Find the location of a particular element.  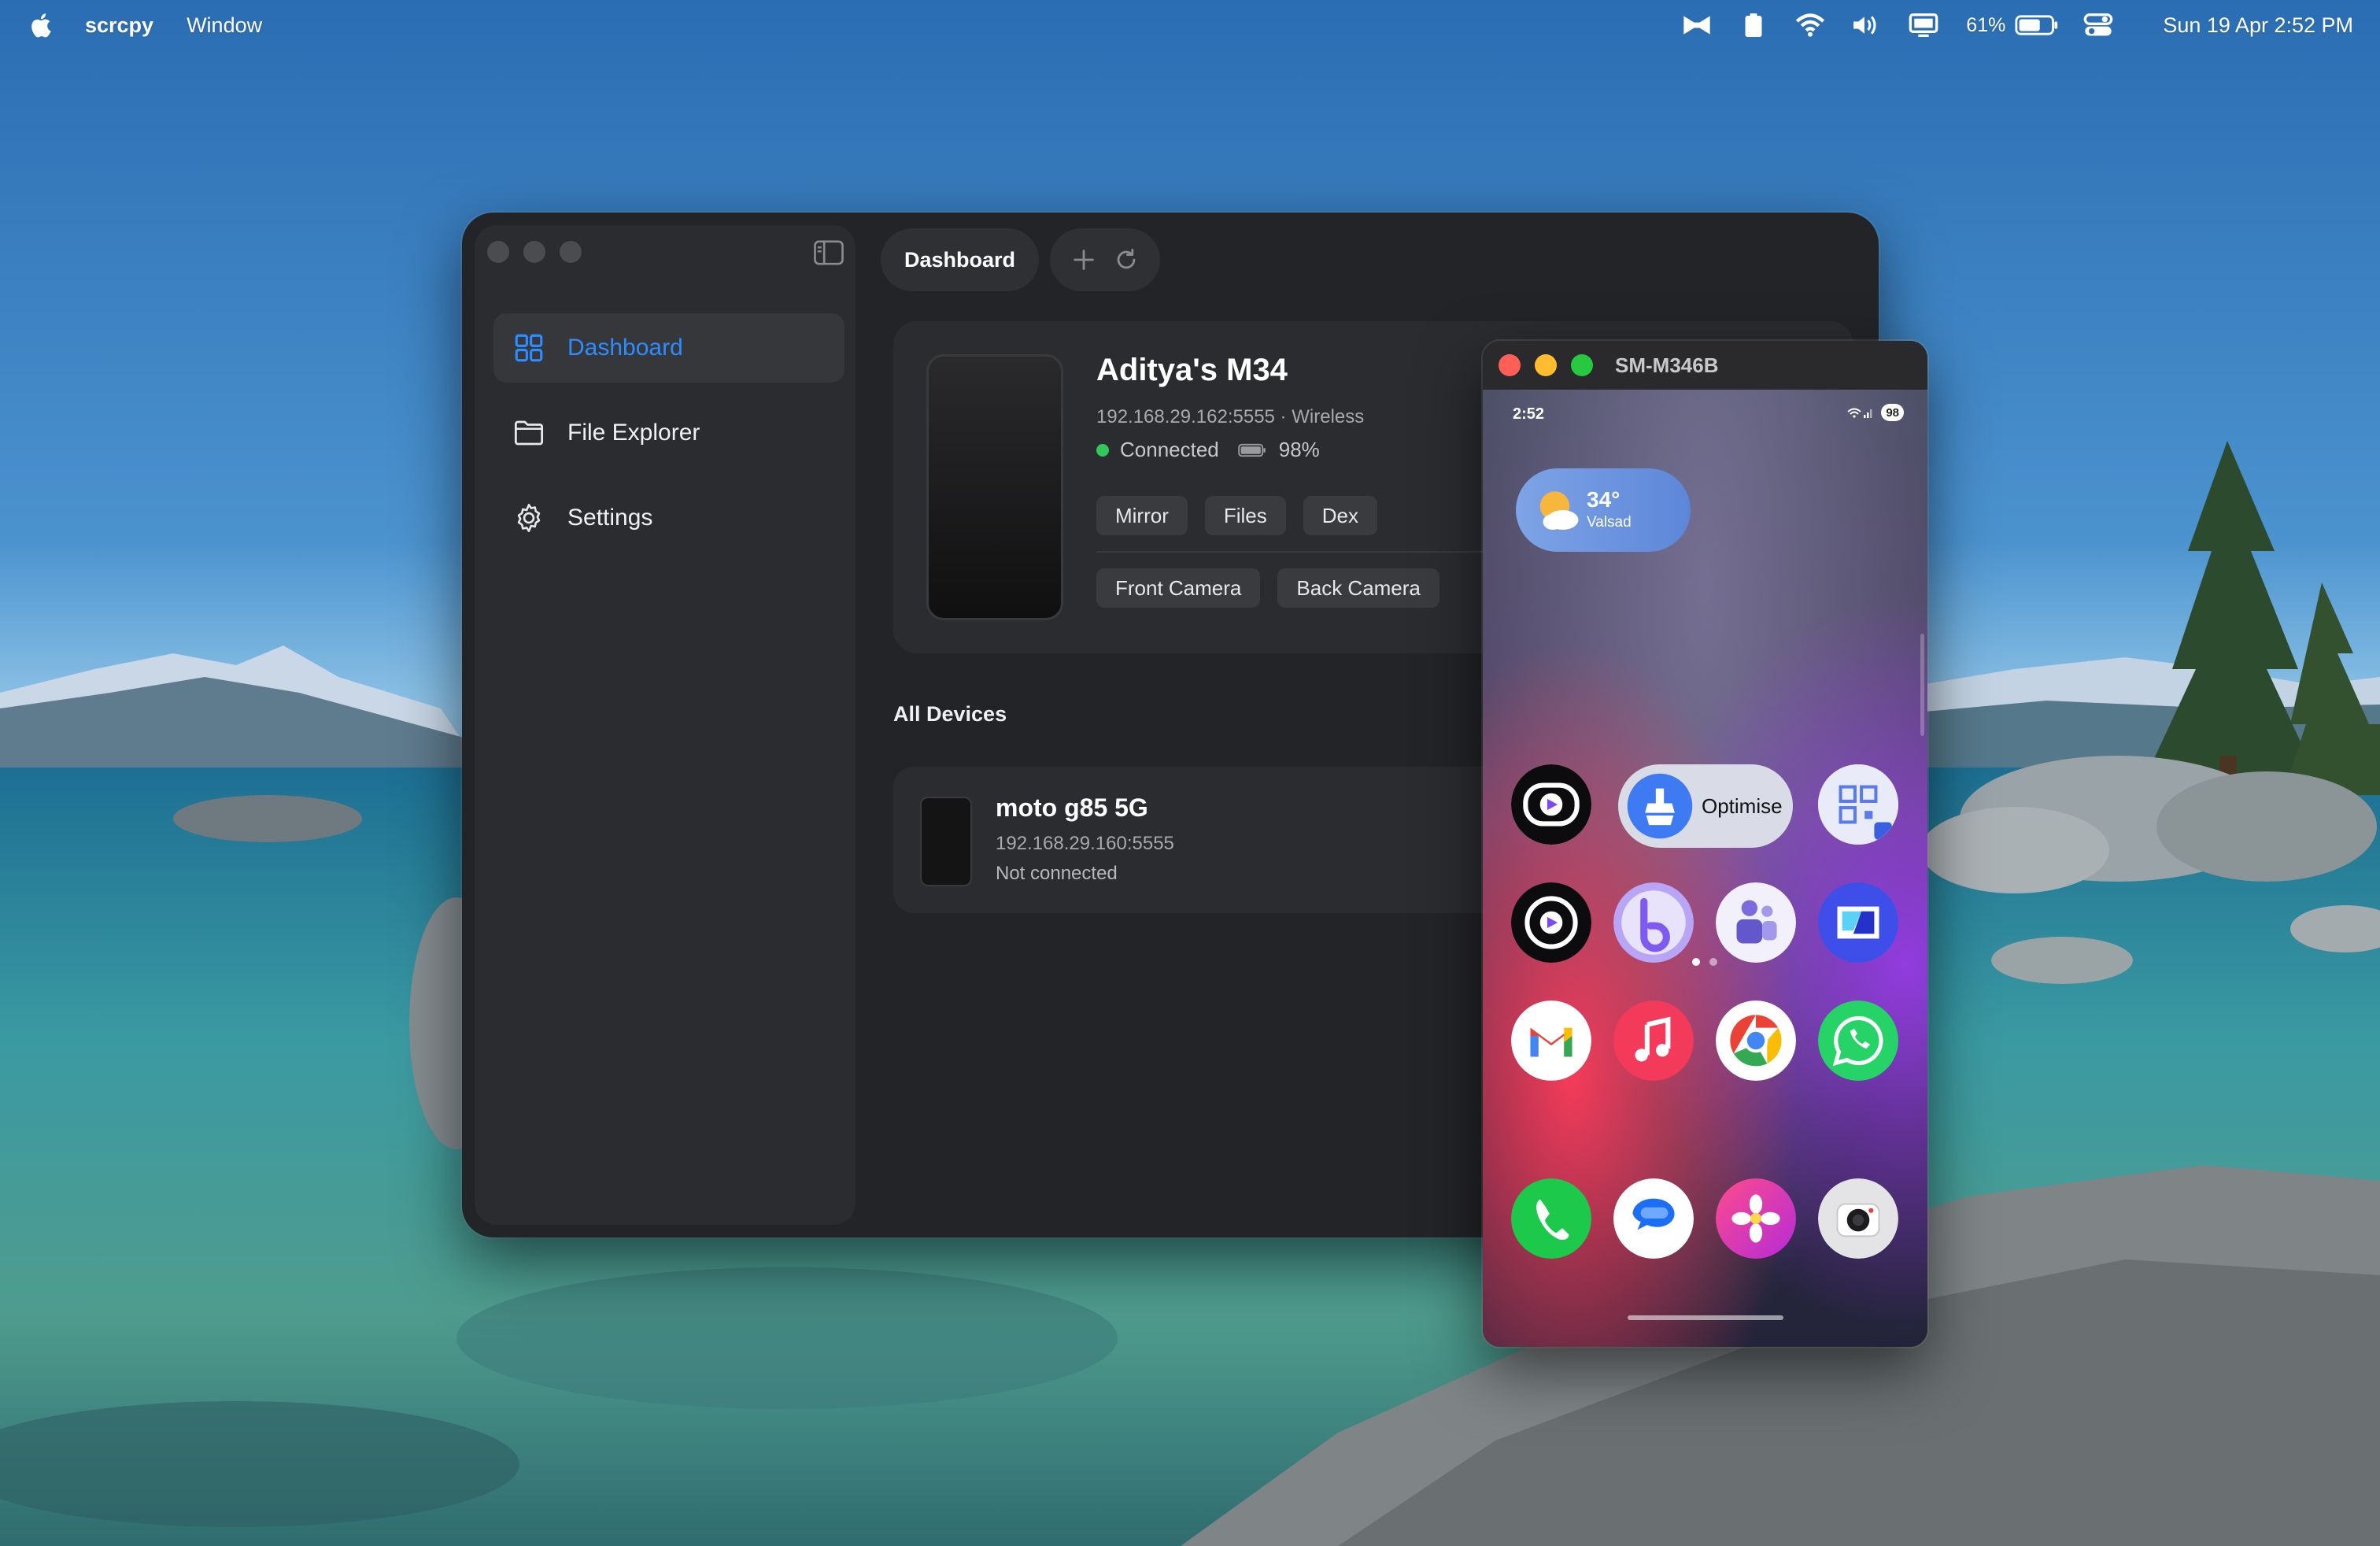

device-name: Aditya's M34 is located at coordinates (1192, 370).